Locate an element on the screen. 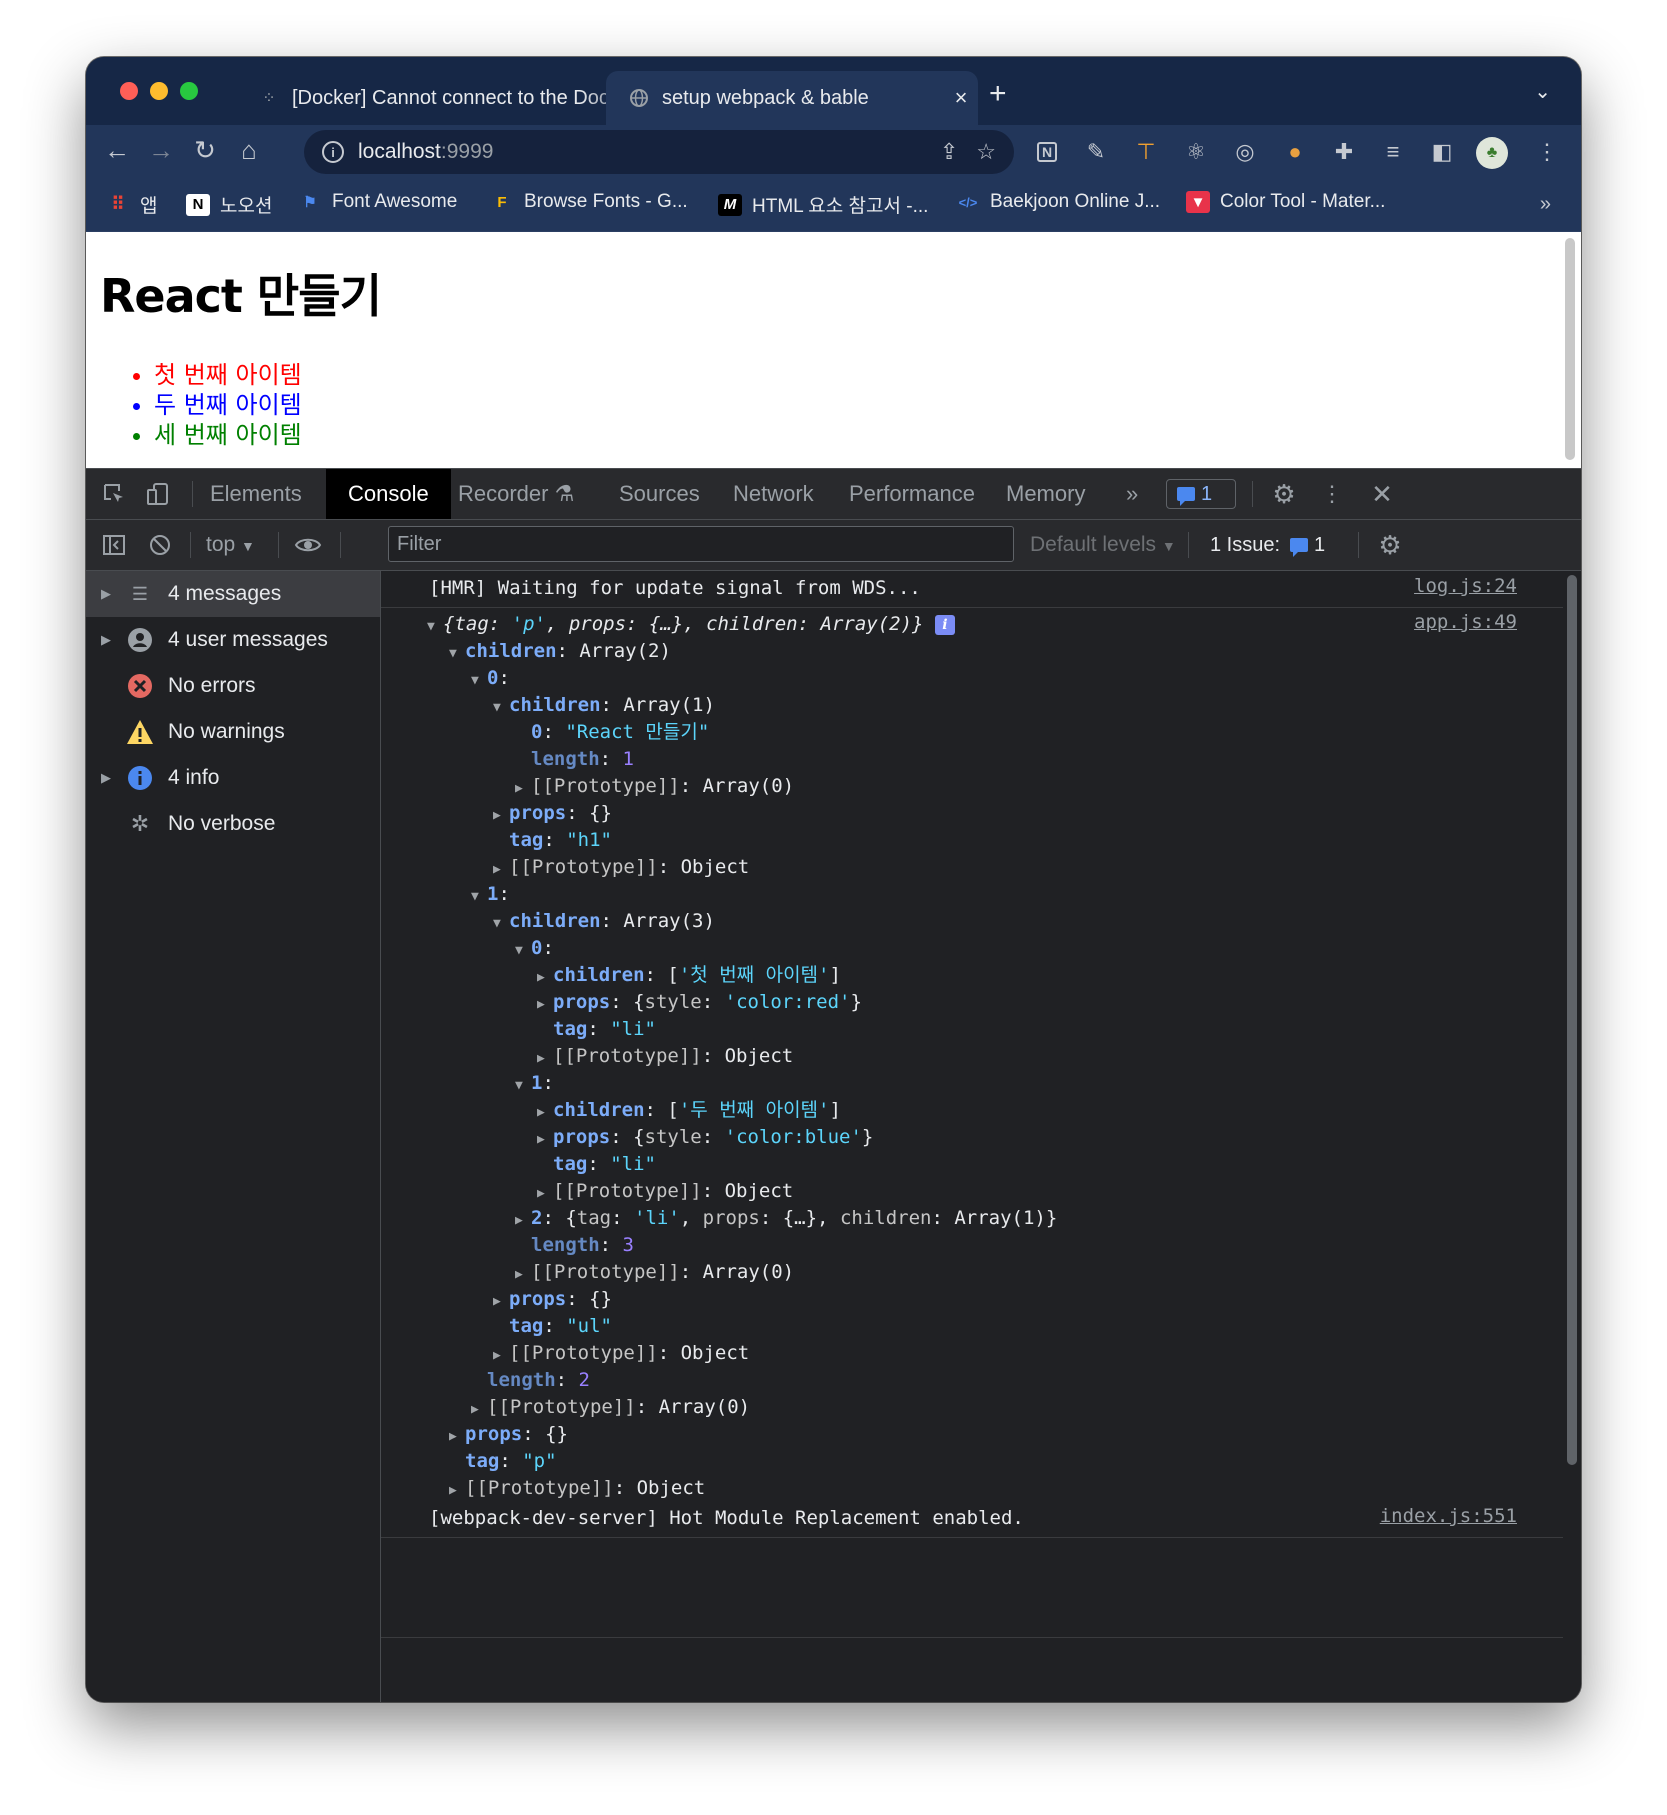 This screenshot has height=1815, width=1667. more-bookmarks-icon: » is located at coordinates (1545, 204).